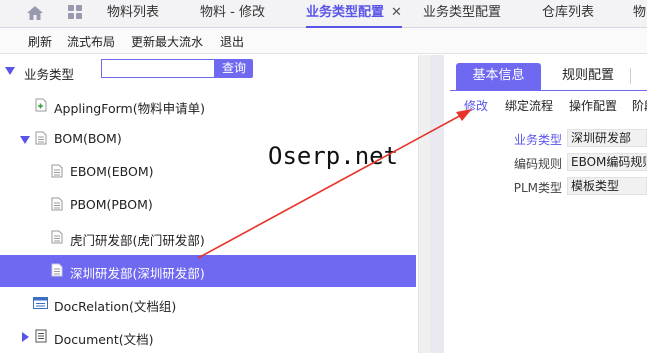 This screenshot has height=353, width=647. I want to click on tree-item-label: PBOM(PBOM), so click(111, 204).